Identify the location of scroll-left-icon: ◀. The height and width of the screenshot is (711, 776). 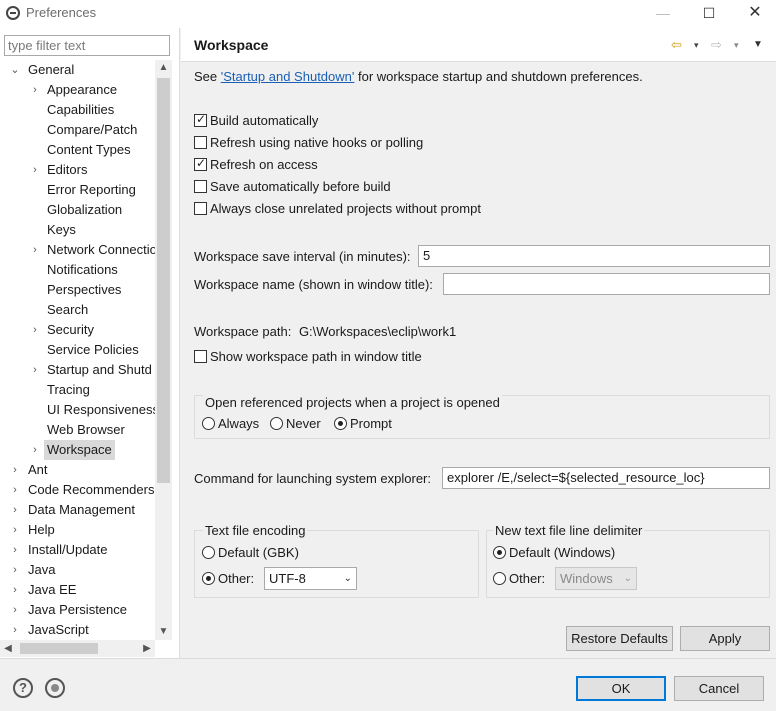
(8, 648).